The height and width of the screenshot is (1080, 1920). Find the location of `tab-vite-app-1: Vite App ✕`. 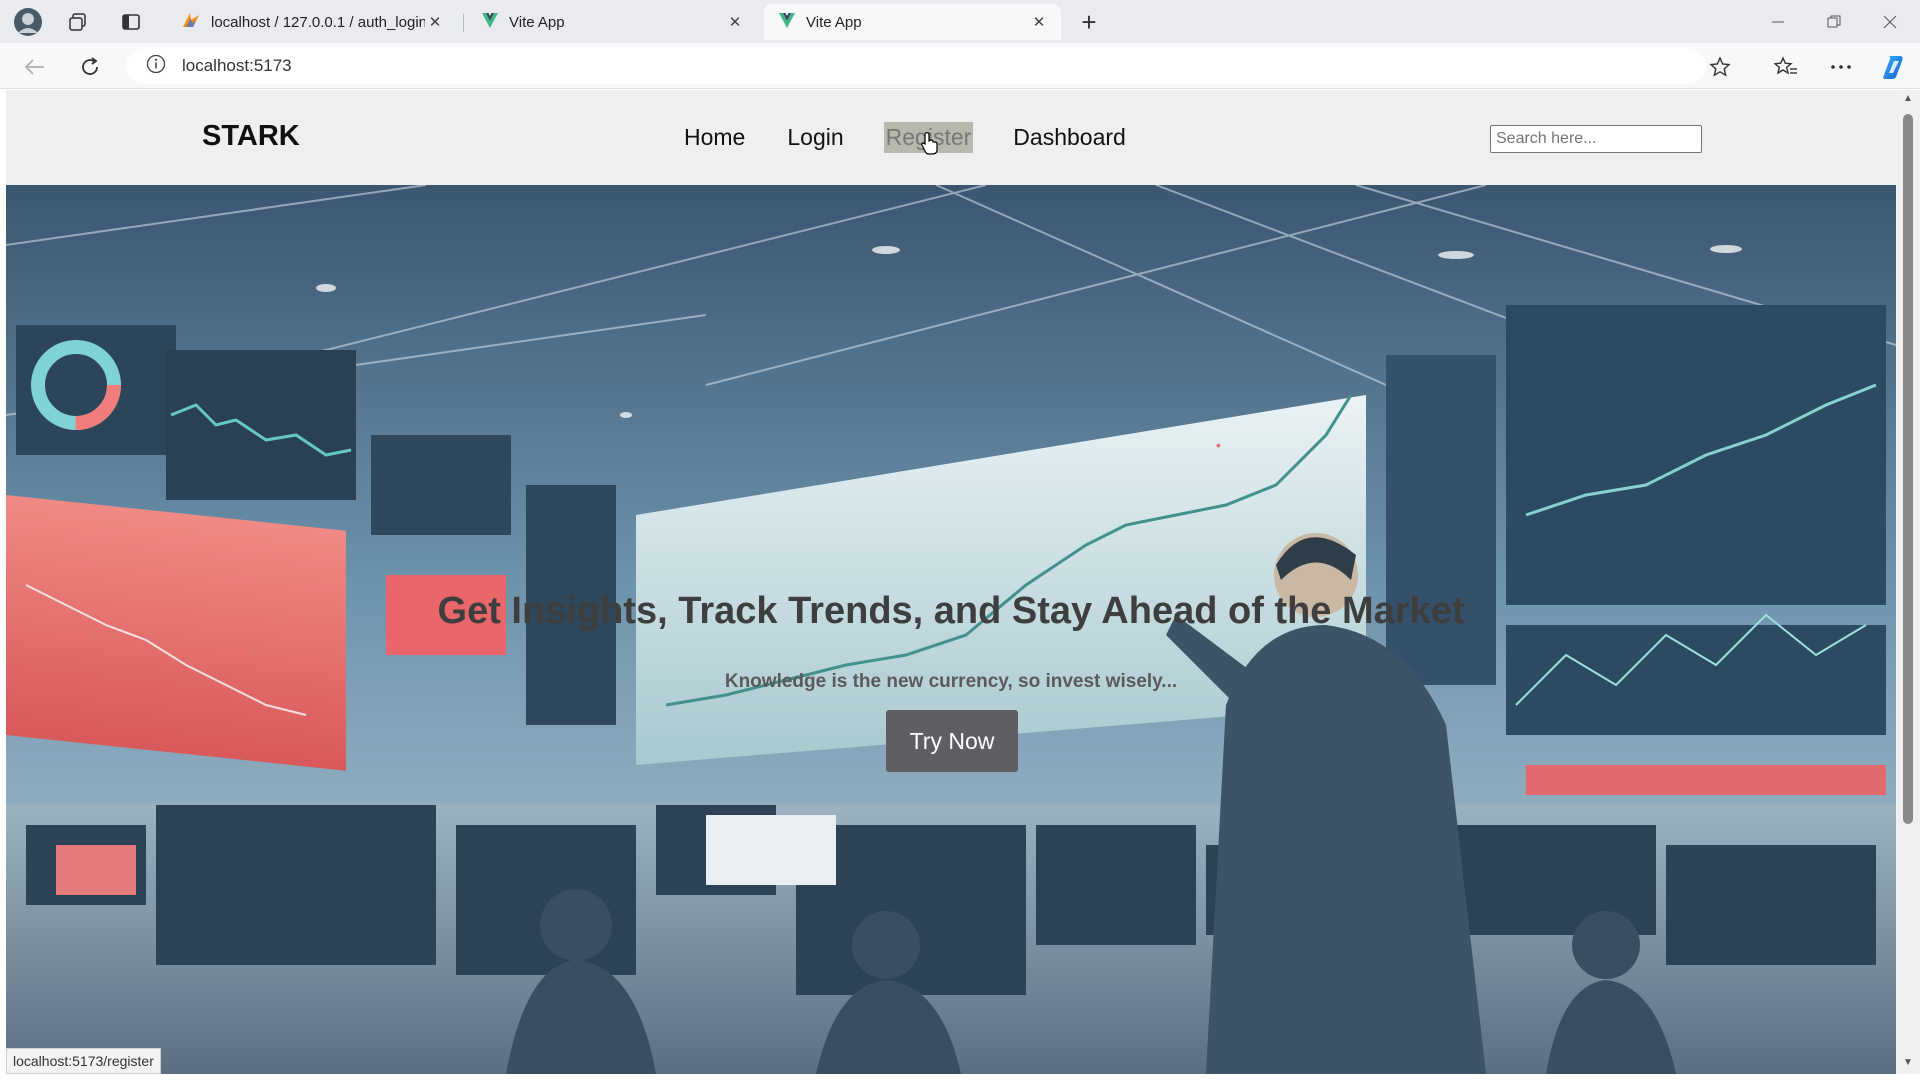

tab-vite-app-1: Vite App ✕ is located at coordinates (612, 22).